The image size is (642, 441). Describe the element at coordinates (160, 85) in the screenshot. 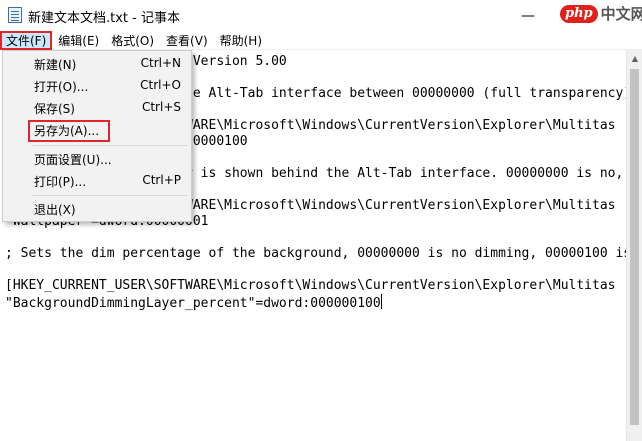

I see `menu-item-shortcut: Ctrl+O` at that location.